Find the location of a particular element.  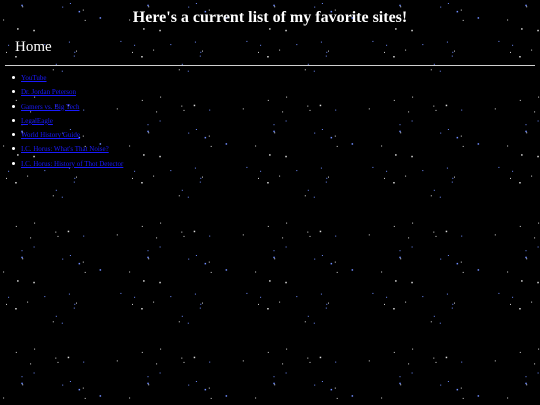

list-item: World History Guide is located at coordinates (276, 135).